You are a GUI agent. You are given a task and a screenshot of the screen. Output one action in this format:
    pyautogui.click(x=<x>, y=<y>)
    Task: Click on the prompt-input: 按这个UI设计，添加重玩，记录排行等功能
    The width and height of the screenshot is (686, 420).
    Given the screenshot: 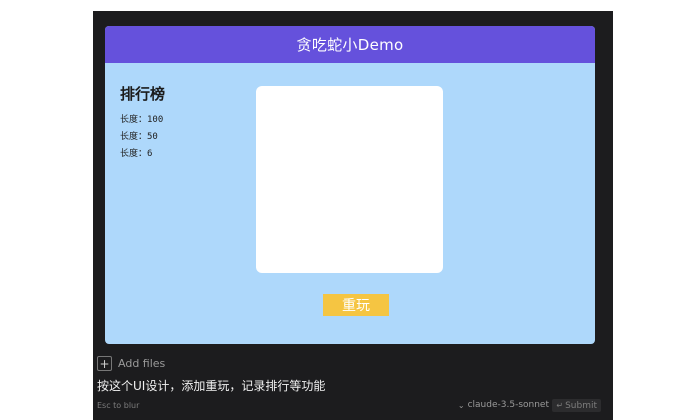 What is the action you would take?
    pyautogui.click(x=211, y=385)
    